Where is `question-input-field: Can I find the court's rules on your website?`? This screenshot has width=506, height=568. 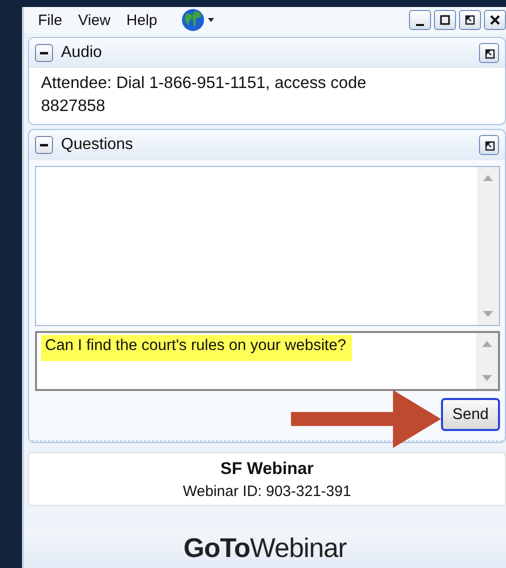 question-input-field: Can I find the court's rules on your website? is located at coordinates (267, 361).